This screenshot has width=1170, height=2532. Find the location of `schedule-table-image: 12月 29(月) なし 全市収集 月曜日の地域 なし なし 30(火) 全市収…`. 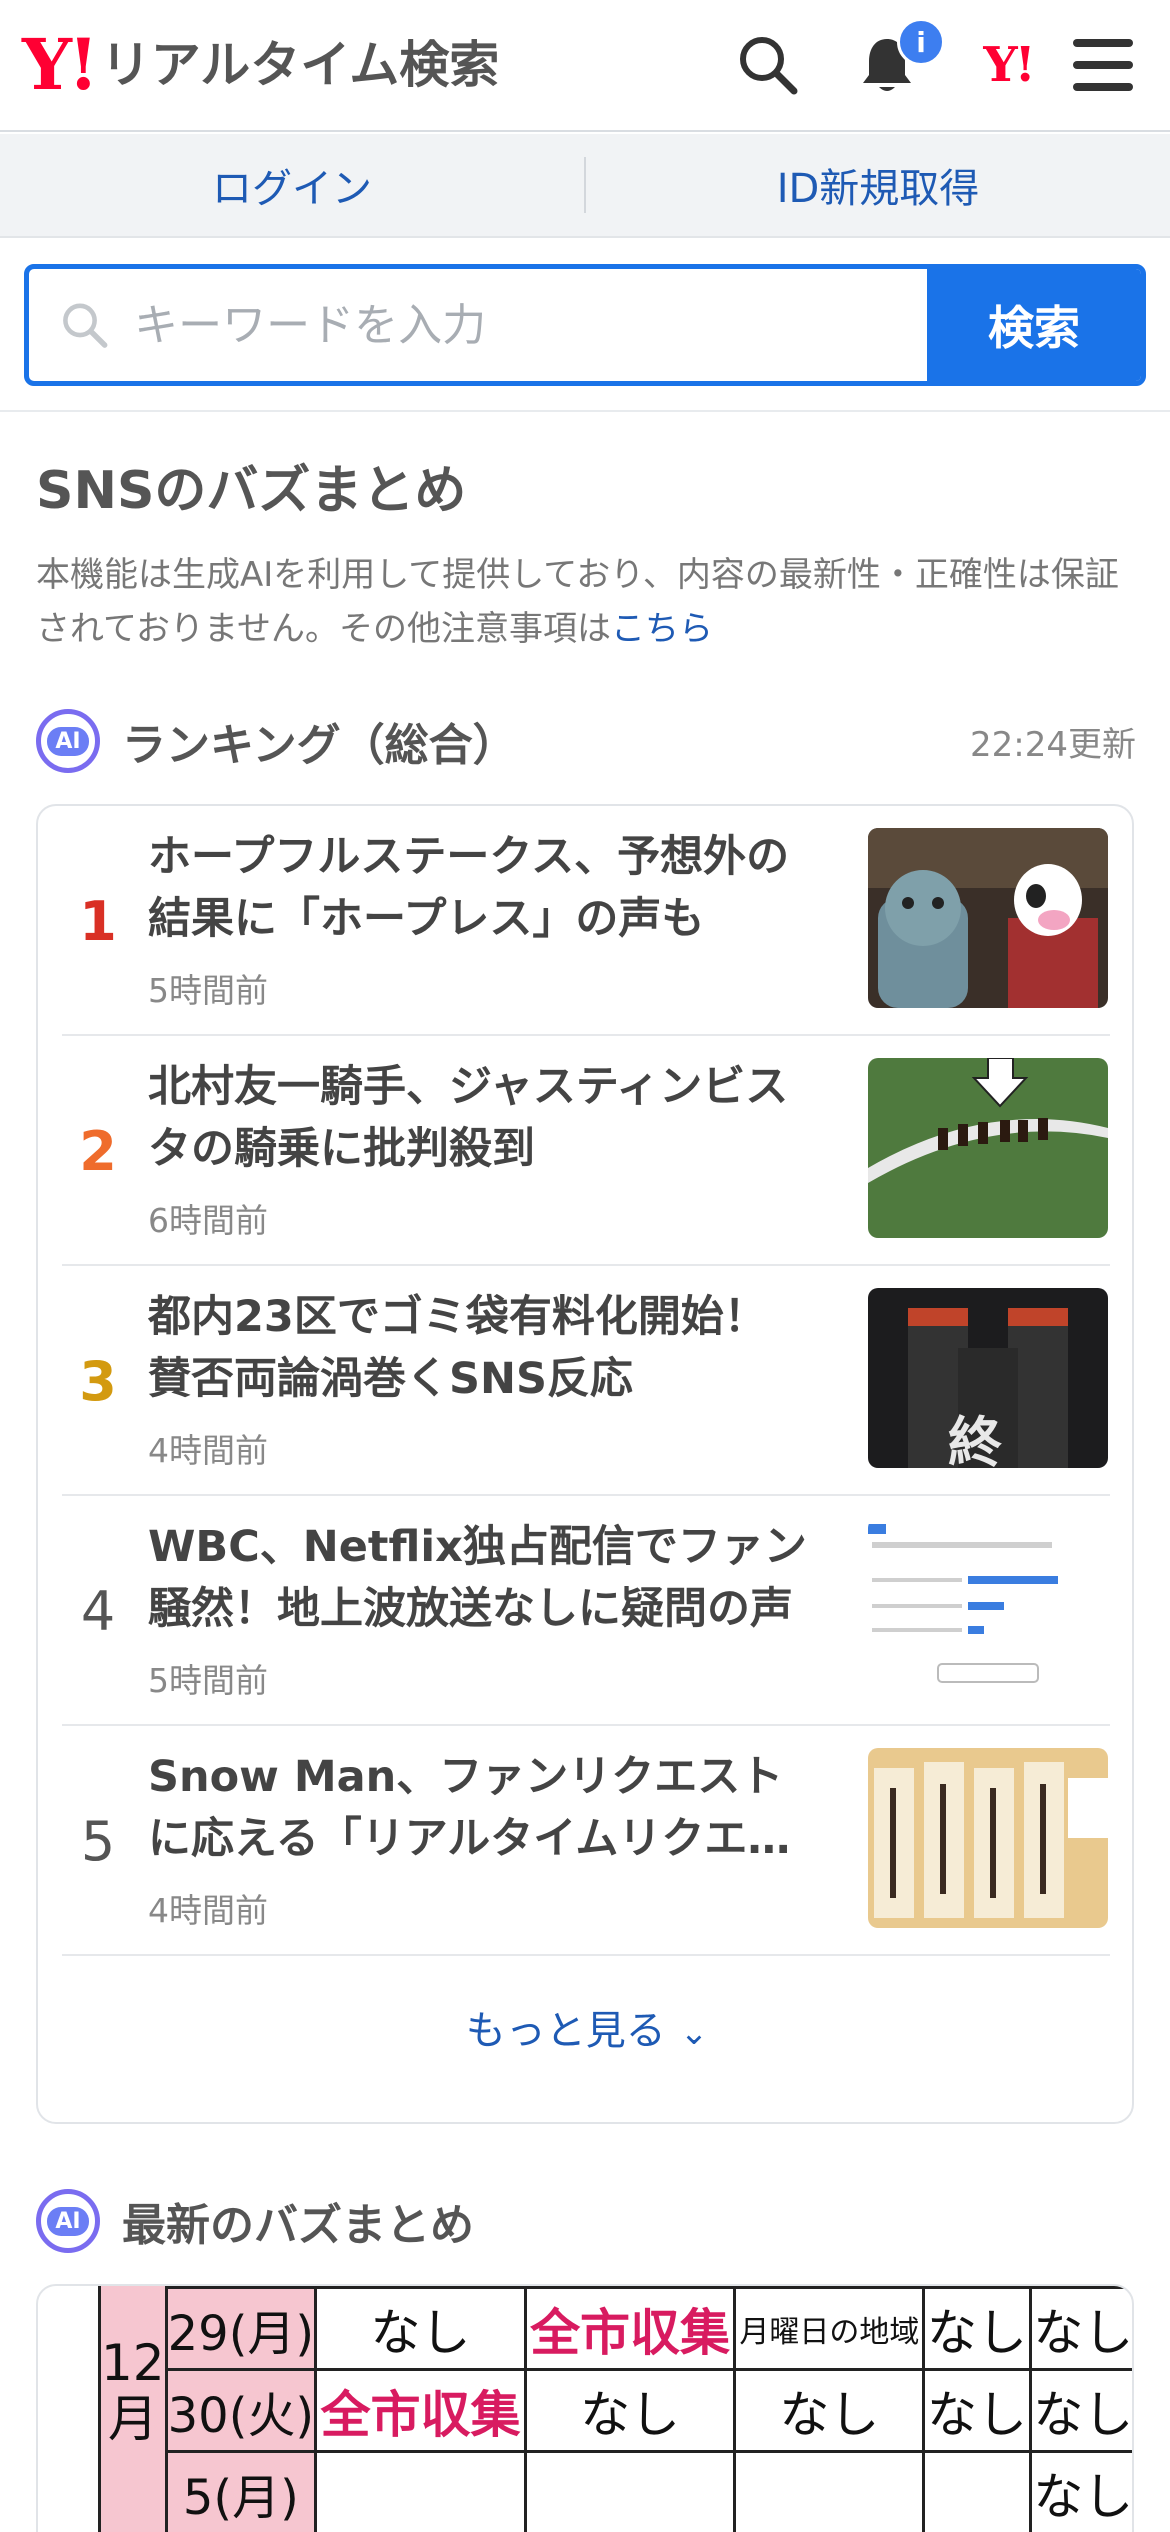

schedule-table-image: 12月 29(月) なし 全市収集 月曜日の地域 なし なし 30(火) 全市収… is located at coordinates (615, 2409).